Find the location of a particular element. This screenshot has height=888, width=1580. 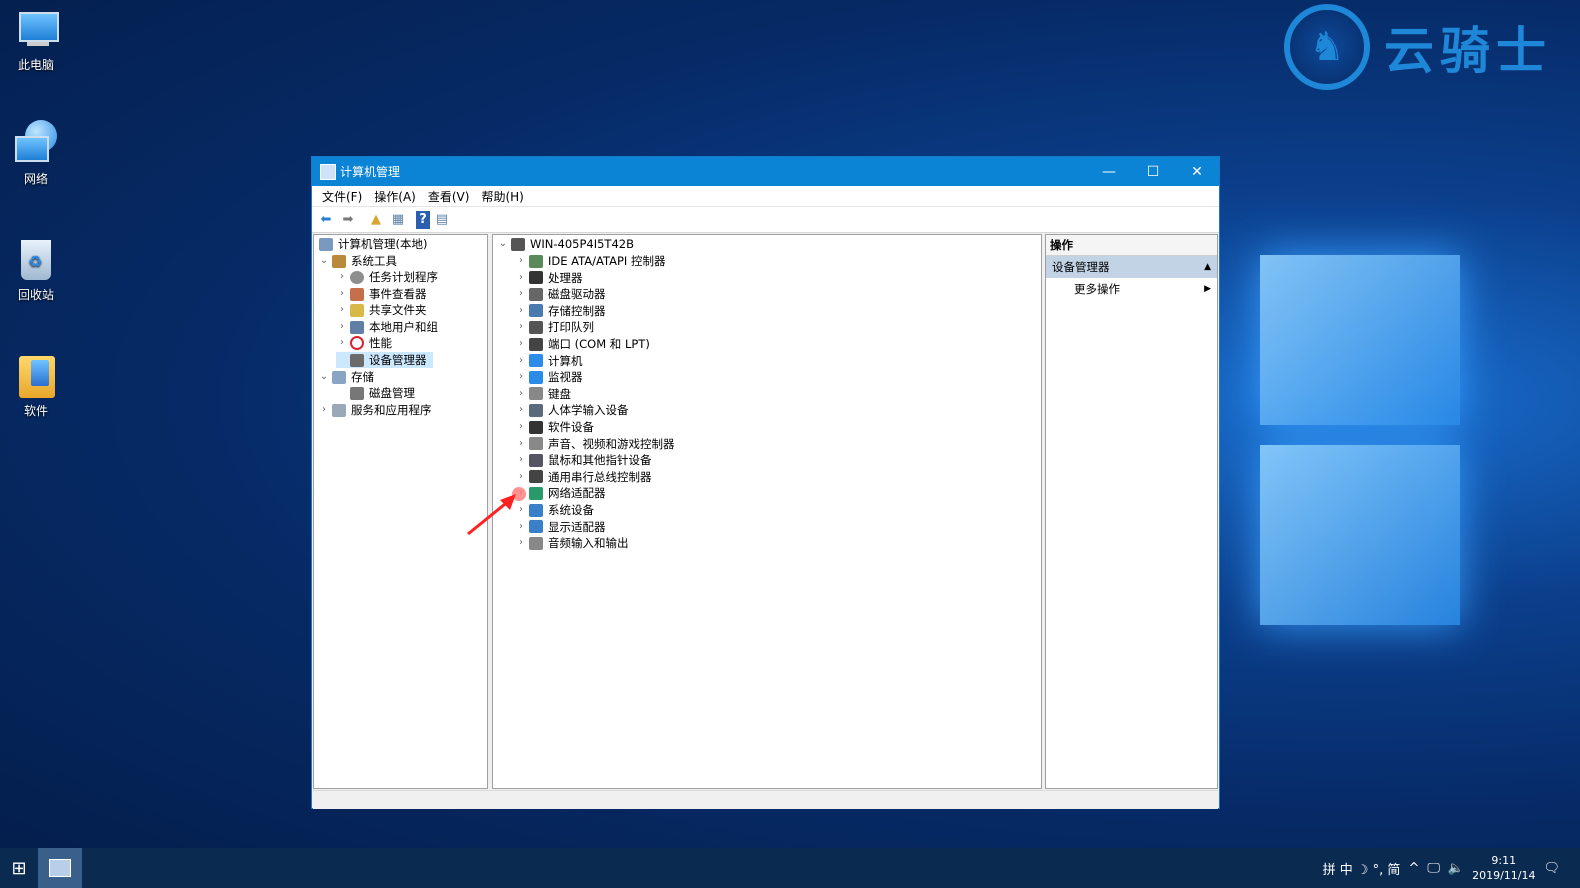

menu-view: 查看(V) is located at coordinates (449, 196).